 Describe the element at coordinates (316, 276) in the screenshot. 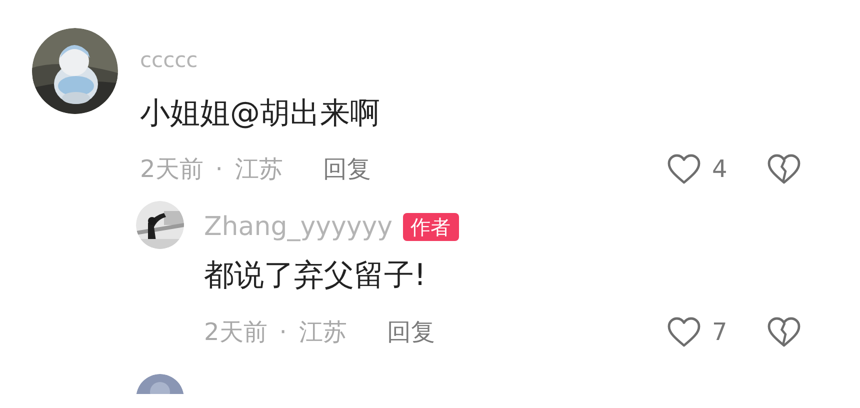

I see `comment-text: 都说了弃父留子!` at that location.